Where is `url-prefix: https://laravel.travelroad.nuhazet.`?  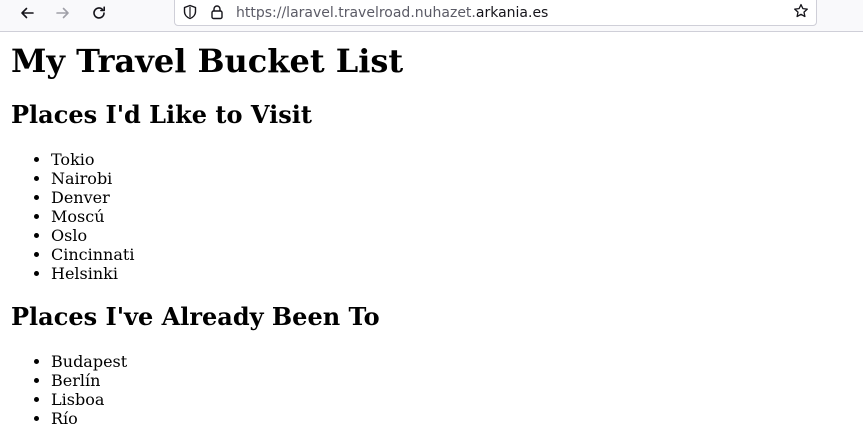 url-prefix: https://laravel.travelroad.nuhazet. is located at coordinates (356, 13).